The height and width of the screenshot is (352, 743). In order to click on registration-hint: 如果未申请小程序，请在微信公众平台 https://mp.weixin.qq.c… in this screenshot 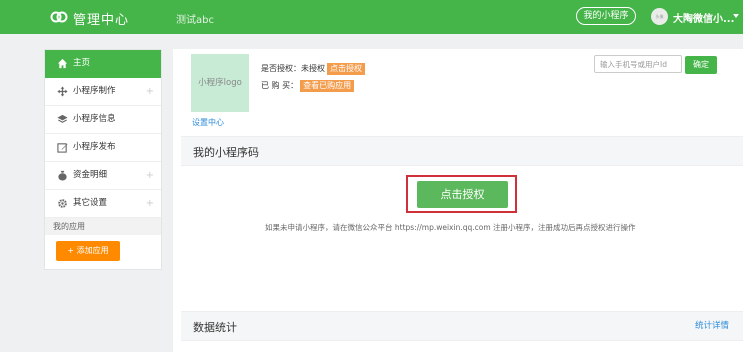, I will do `click(450, 227)`.